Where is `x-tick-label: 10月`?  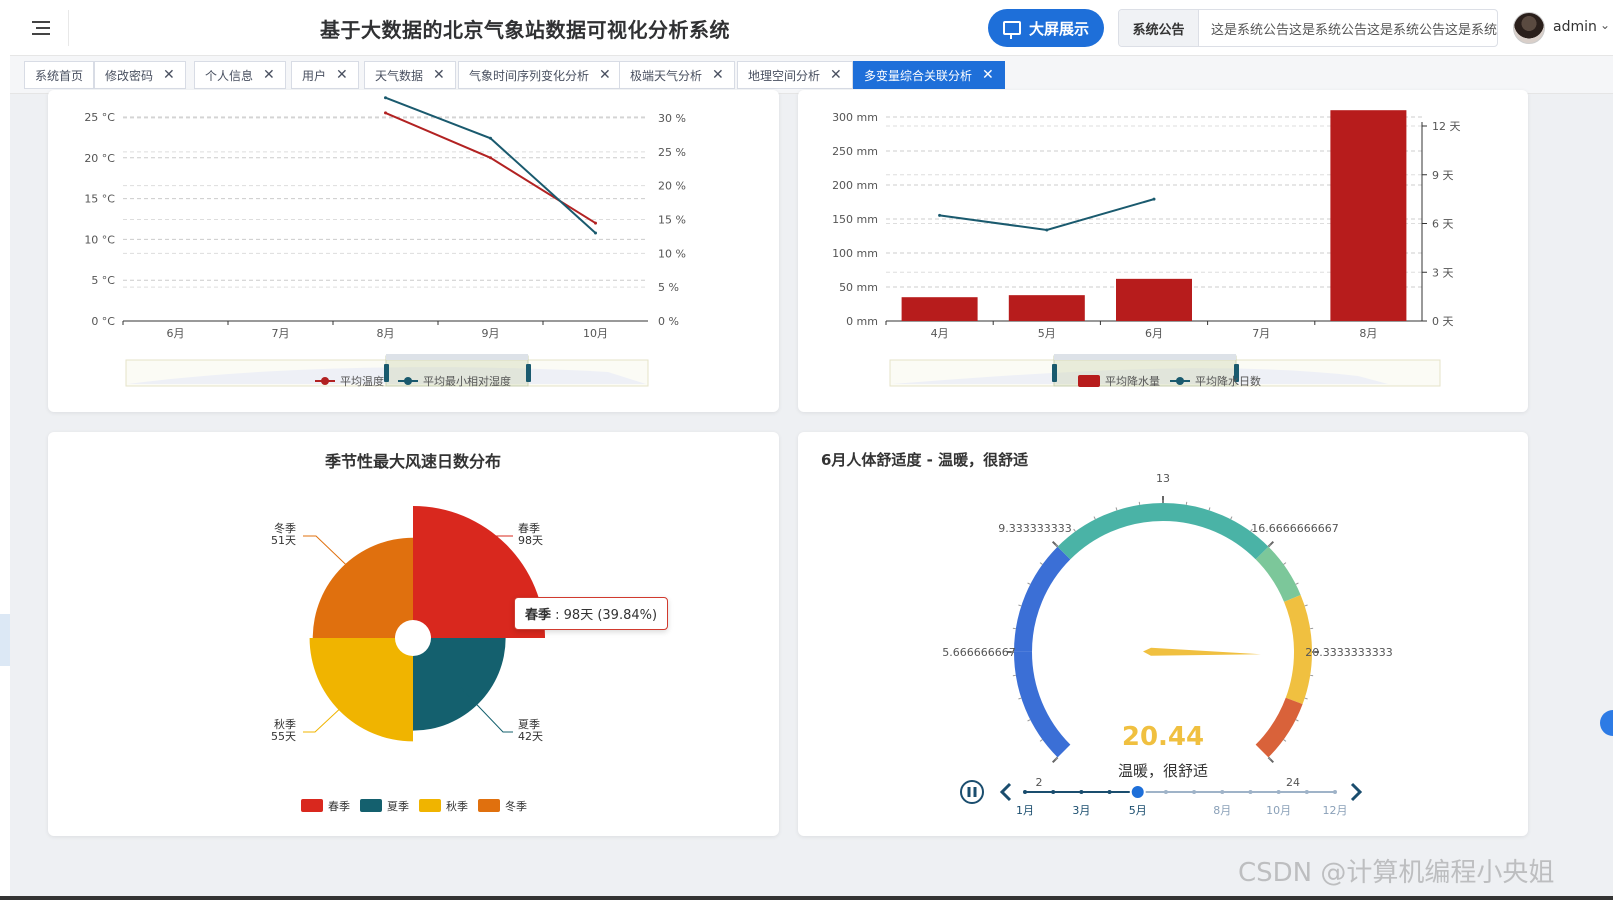
x-tick-label: 10月 is located at coordinates (595, 333).